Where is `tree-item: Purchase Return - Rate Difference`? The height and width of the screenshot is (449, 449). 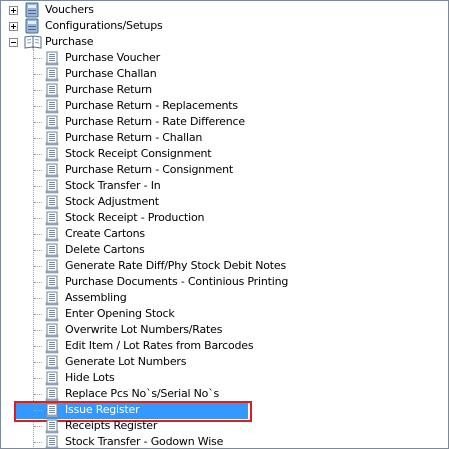
tree-item: Purchase Return - Rate Difference is located at coordinates (221, 122).